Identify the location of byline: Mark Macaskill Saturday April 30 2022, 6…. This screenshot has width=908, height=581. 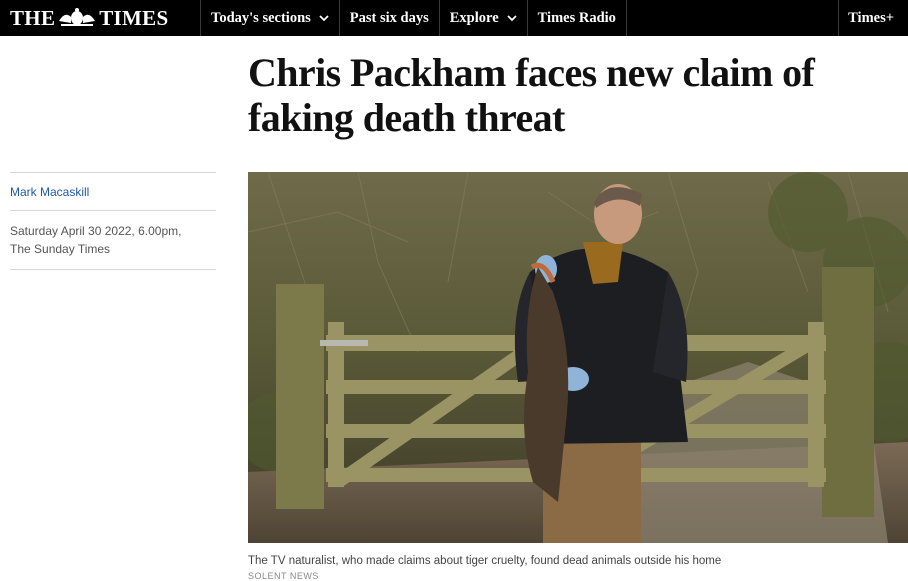
(113, 221).